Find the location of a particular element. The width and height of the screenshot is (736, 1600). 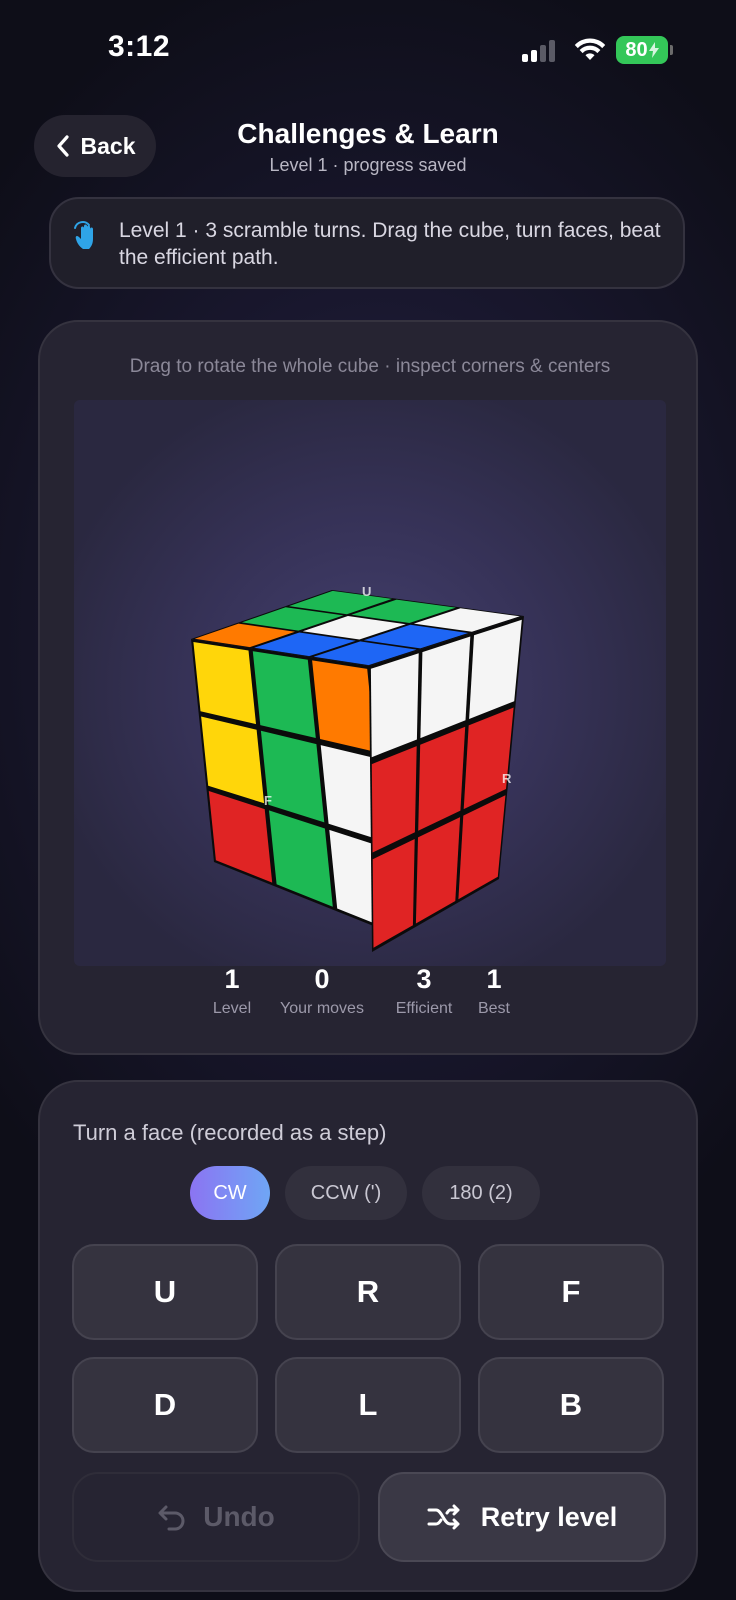

stats-row: 1 Level 0 Your moves 3 Efficient 1 Best is located at coordinates (370, 1002).